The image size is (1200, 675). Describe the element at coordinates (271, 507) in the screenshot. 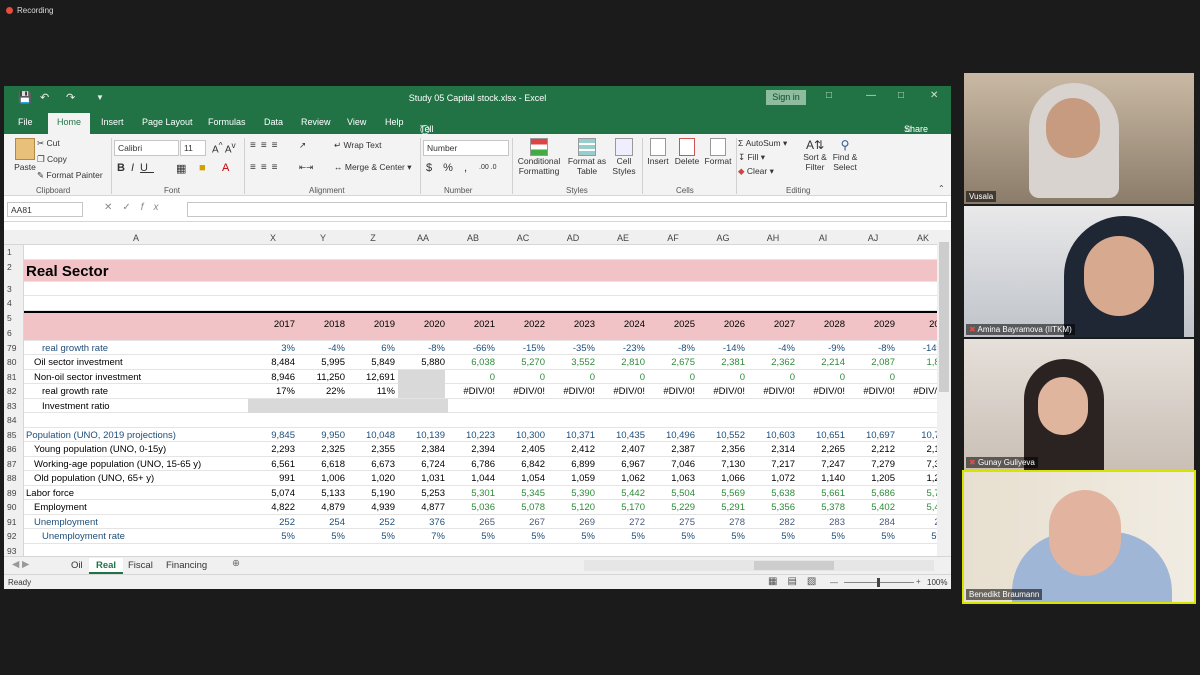

I see `cell: 4,822` at that location.